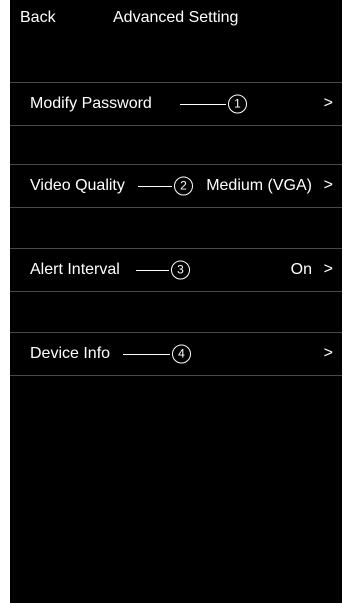 This screenshot has height=603, width=349. Describe the element at coordinates (183, 186) in the screenshot. I see `callout-number-2: 2` at that location.